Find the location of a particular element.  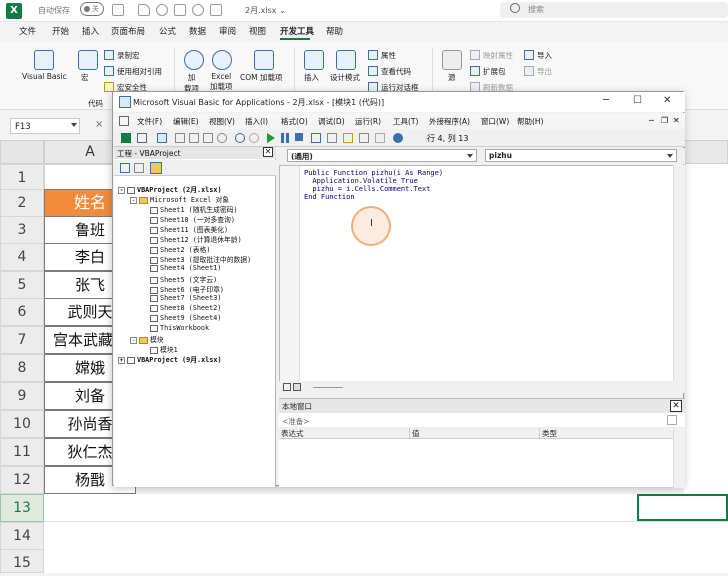

design-mode-button: 设计模式 is located at coordinates (345, 77).